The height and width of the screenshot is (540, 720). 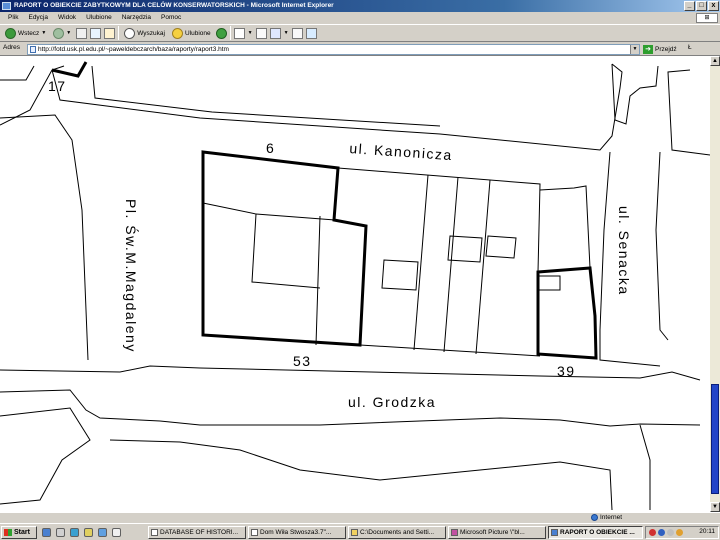 I want to click on vertical-scrollbar: ▲ ▼, so click(x=715, y=284).